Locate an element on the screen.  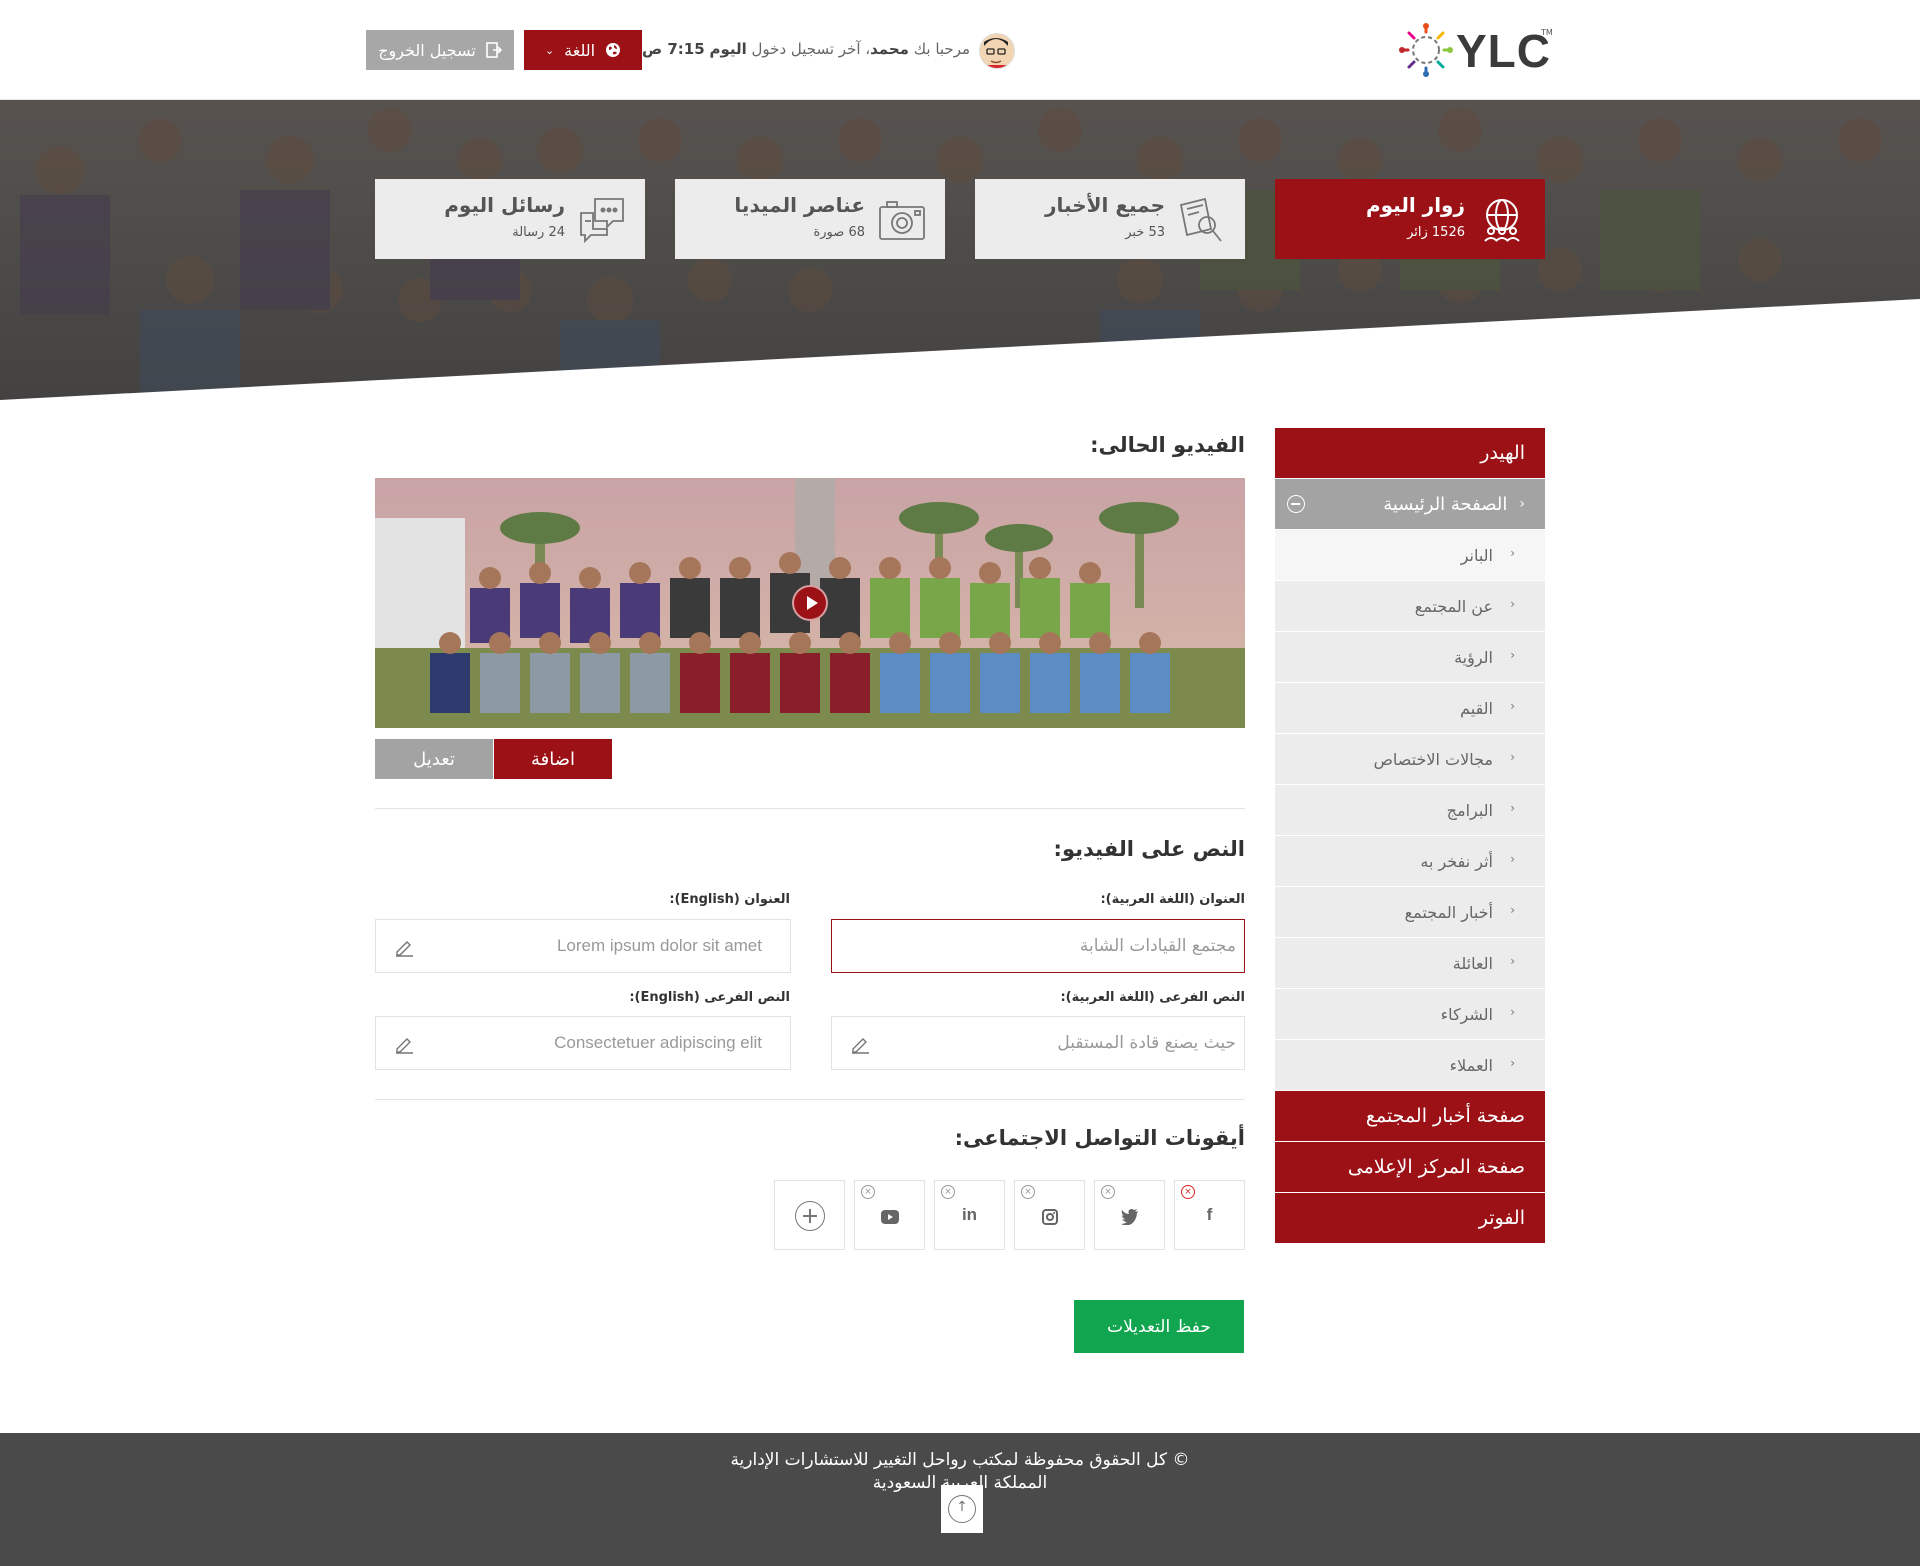
facebook-icon: f is located at coordinates (1209, 1214).